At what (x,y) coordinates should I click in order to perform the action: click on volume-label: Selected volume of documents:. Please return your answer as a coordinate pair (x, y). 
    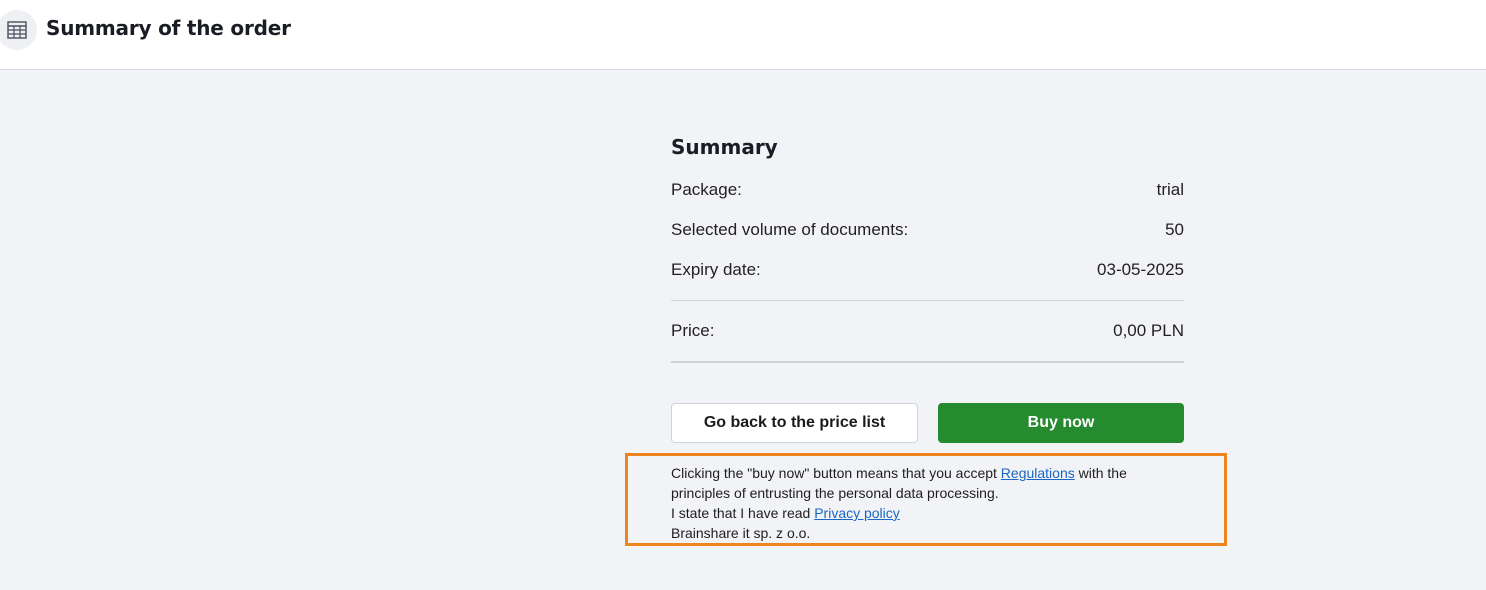
    Looking at the image, I should click on (790, 229).